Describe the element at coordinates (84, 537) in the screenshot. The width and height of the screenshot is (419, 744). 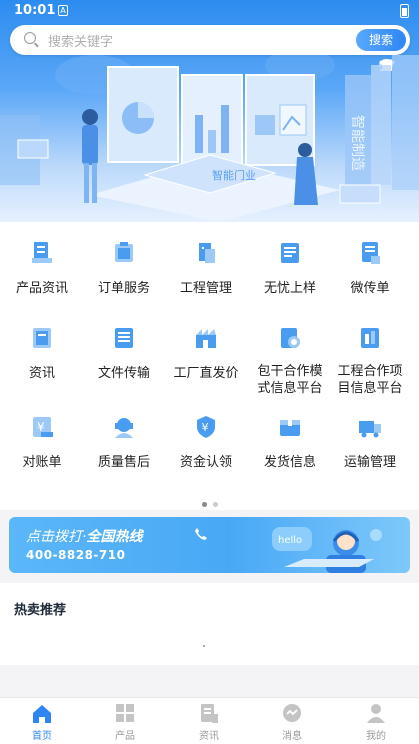
I see `hotline-title: 点击拨打·全国热线` at that location.